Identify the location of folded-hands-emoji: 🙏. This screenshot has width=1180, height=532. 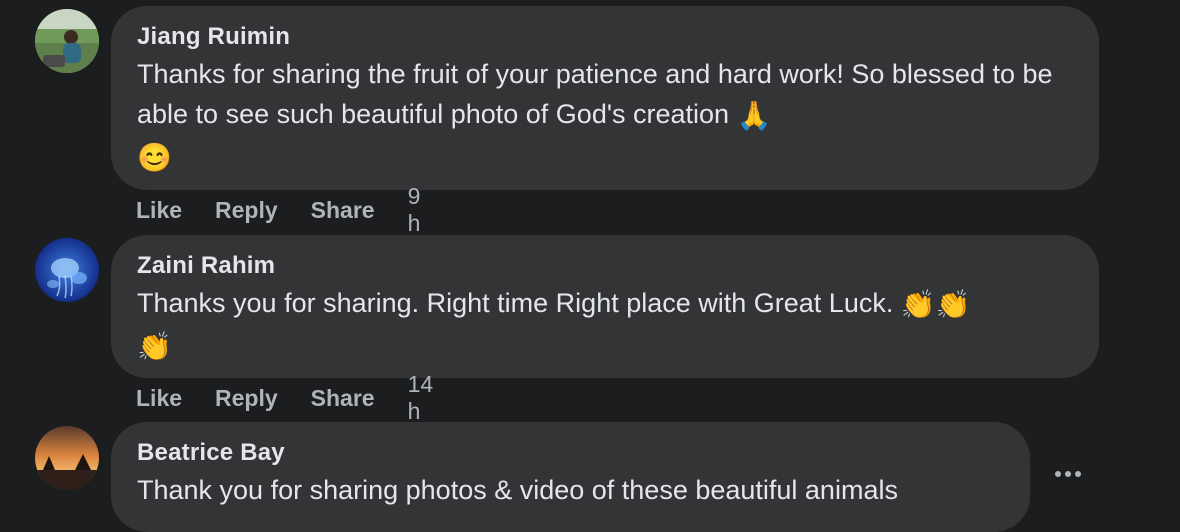
(754, 115).